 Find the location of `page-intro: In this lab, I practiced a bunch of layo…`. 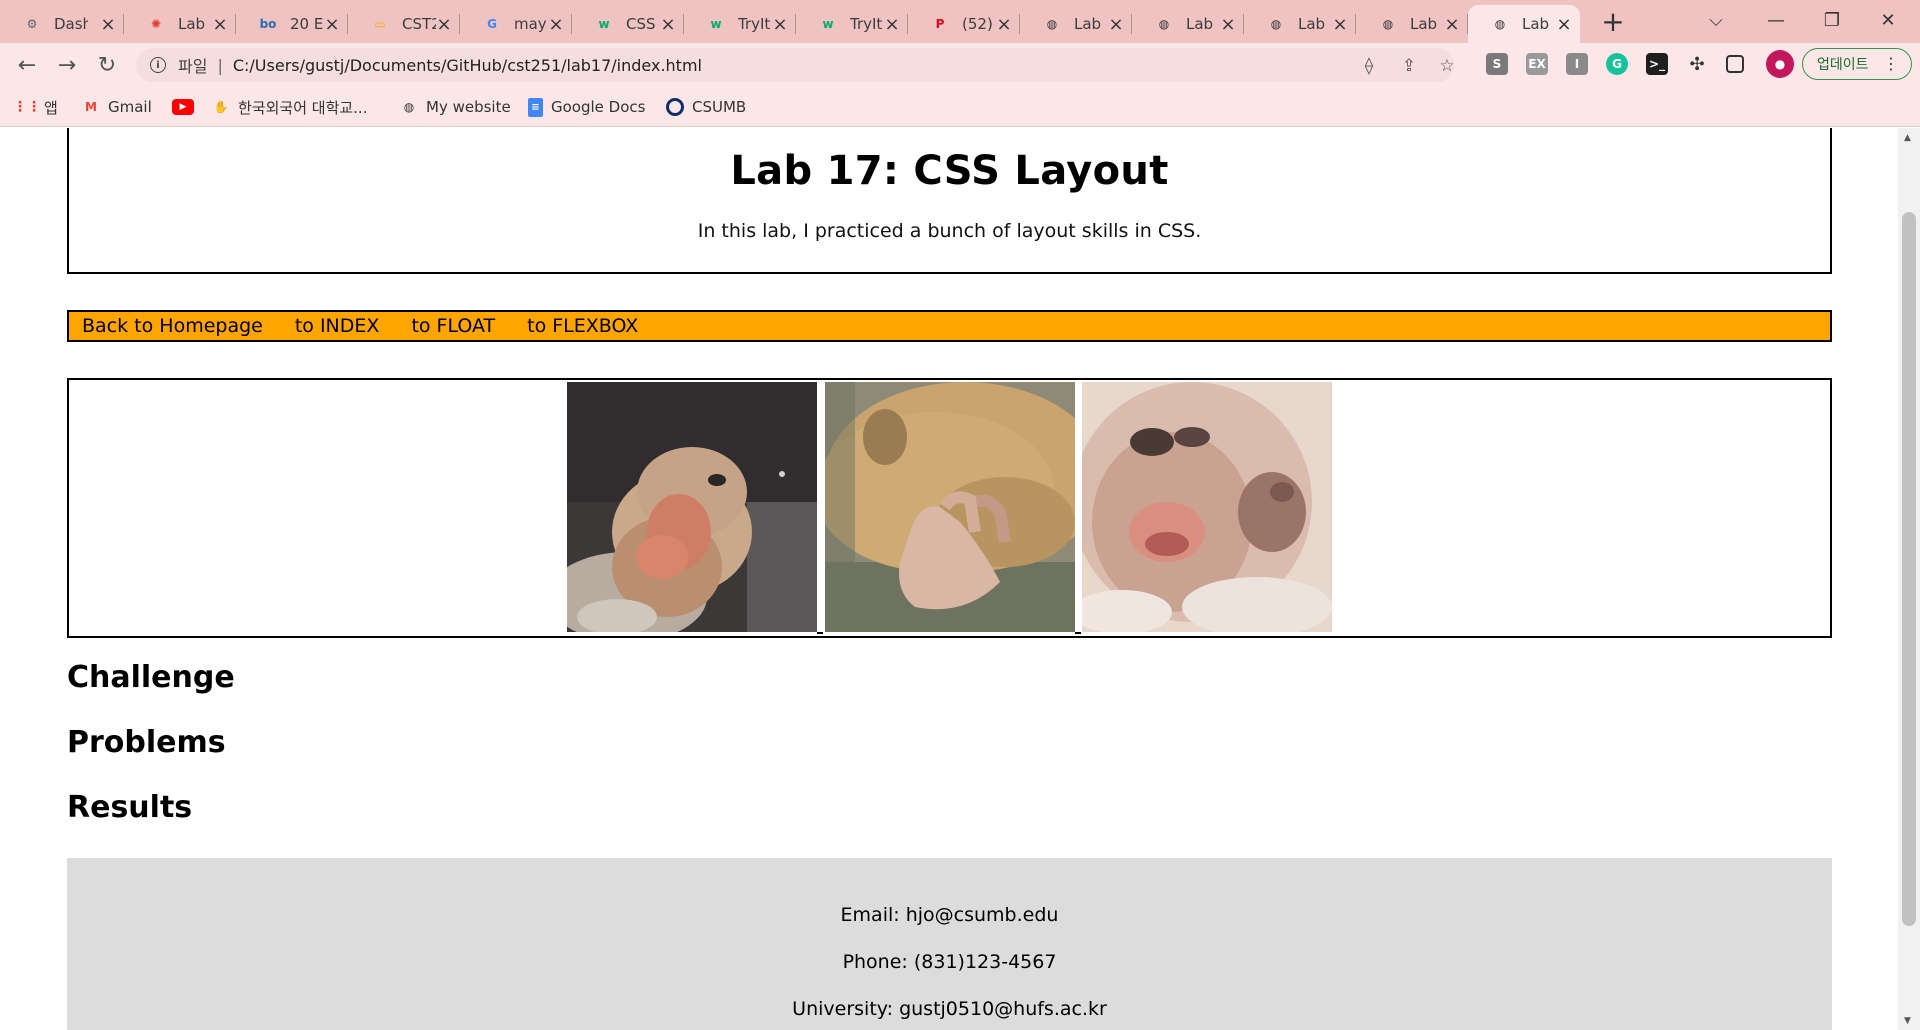

page-intro: In this lab, I practiced a bunch of layo… is located at coordinates (949, 231).